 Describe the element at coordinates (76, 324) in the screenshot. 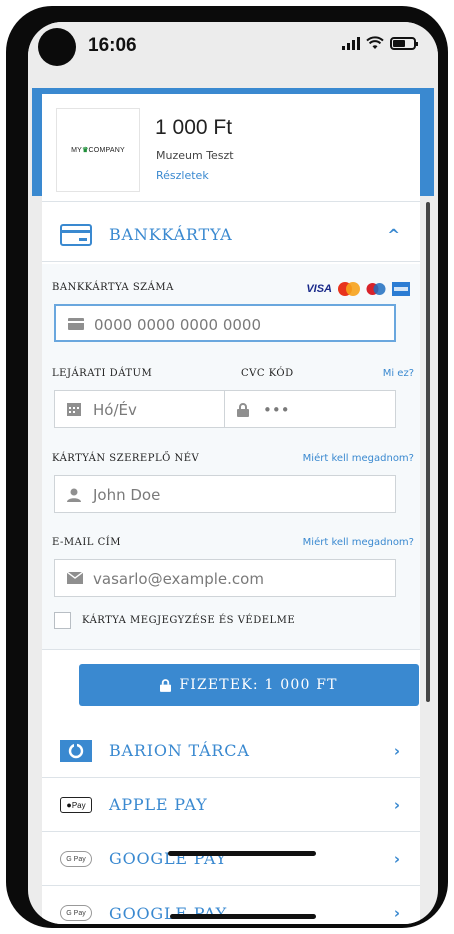

I see `card-icon` at that location.